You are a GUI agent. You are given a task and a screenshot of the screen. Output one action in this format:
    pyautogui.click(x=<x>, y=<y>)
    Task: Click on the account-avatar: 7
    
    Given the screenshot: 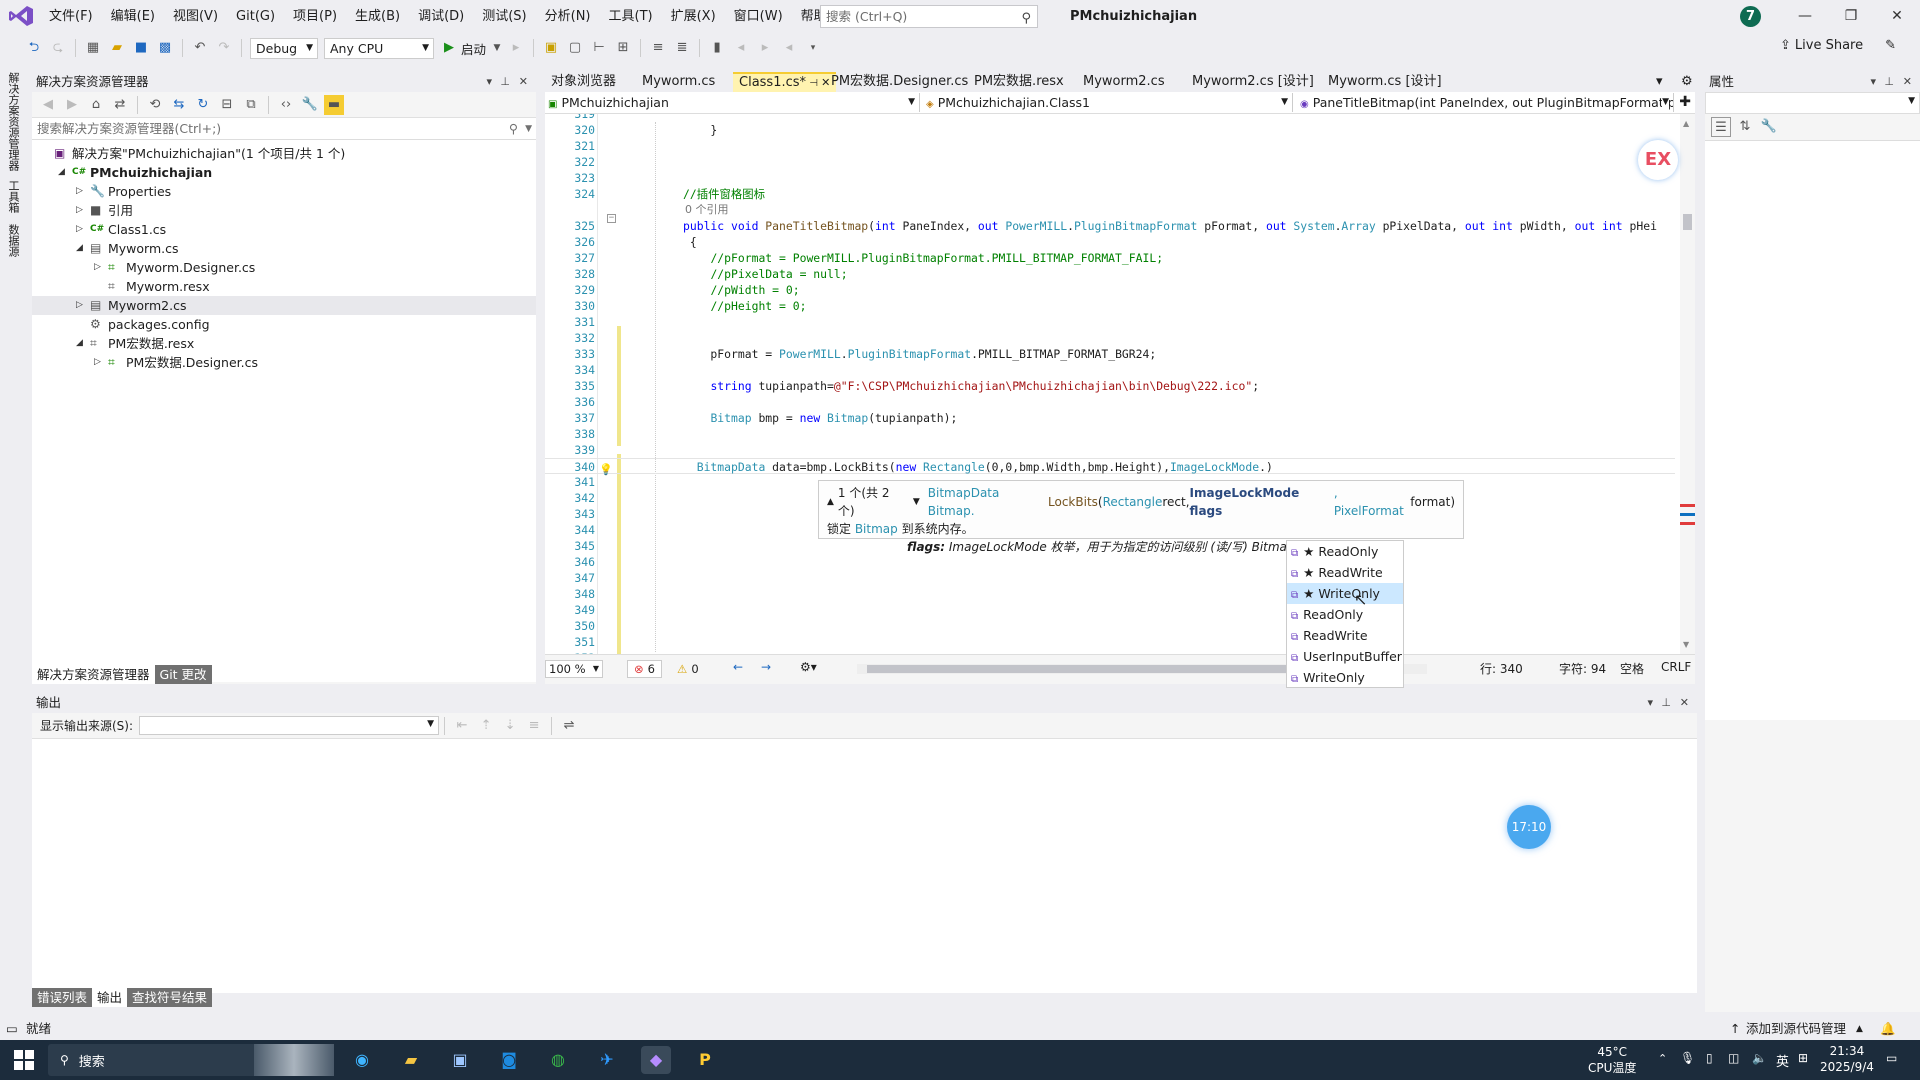 What is the action you would take?
    pyautogui.click(x=1750, y=16)
    